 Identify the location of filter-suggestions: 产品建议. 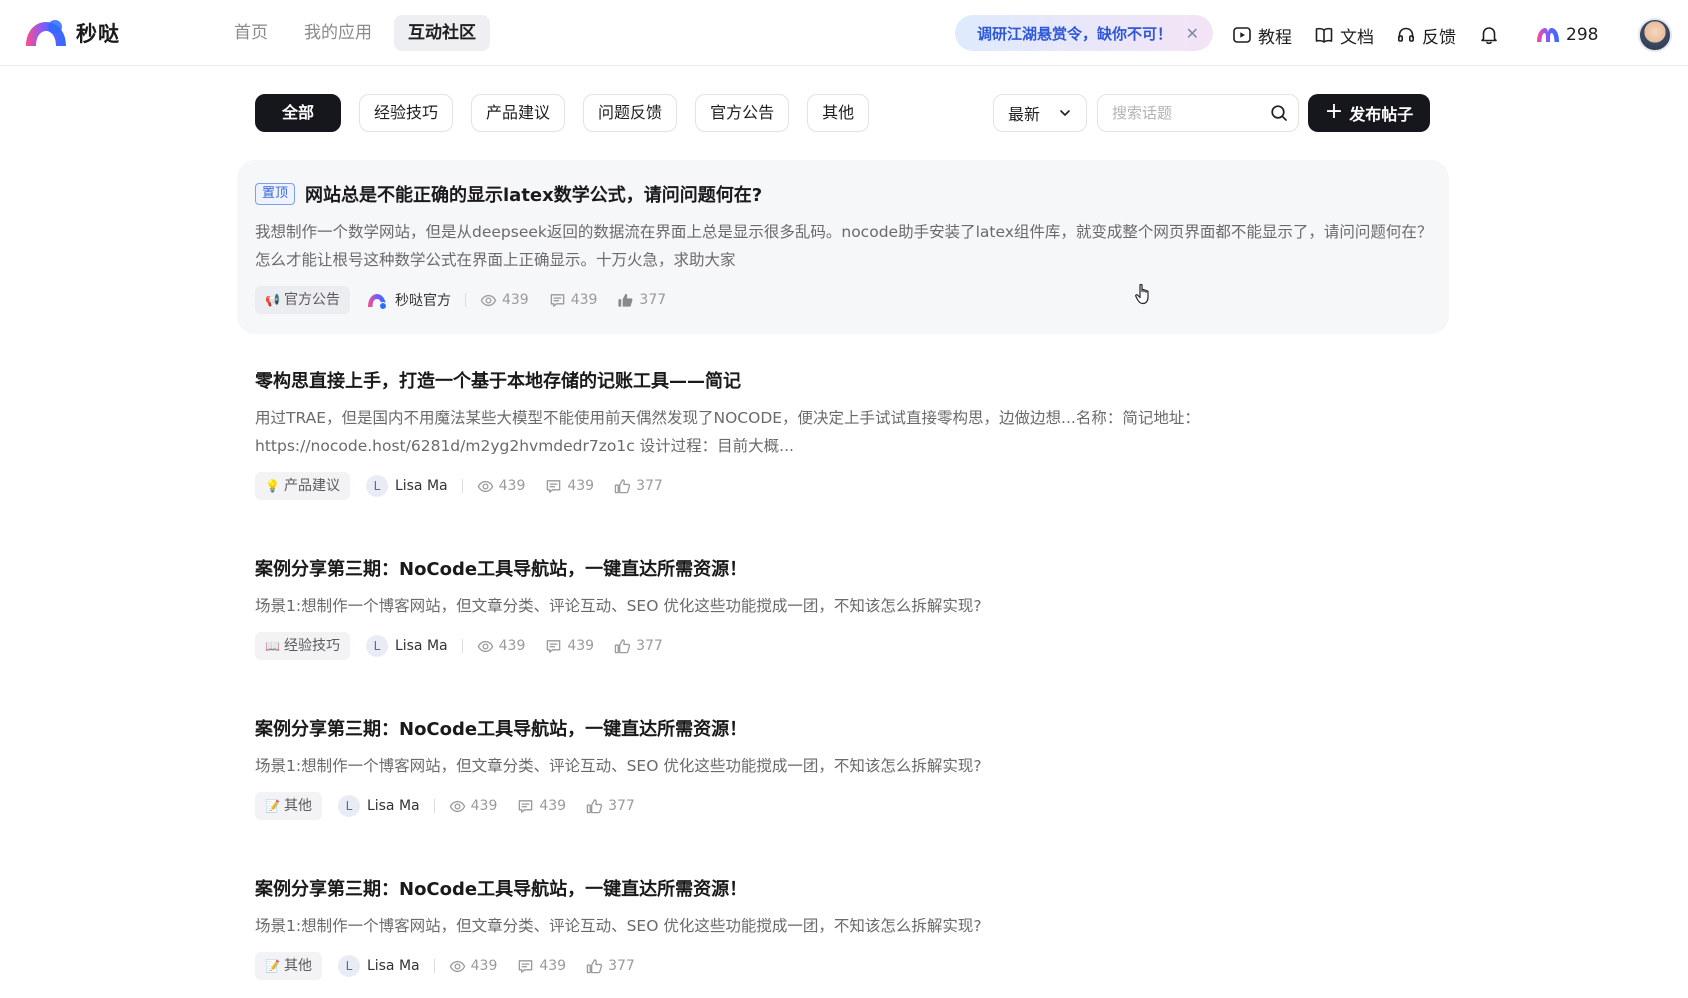
(518, 113).